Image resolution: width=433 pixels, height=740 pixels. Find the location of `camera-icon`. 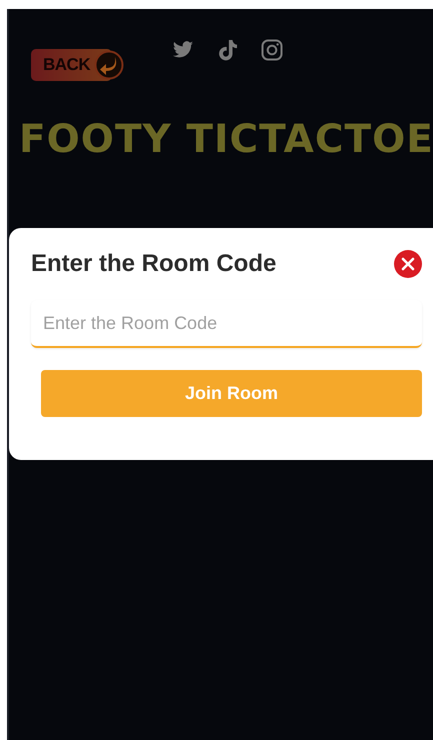

camera-icon is located at coordinates (272, 50).